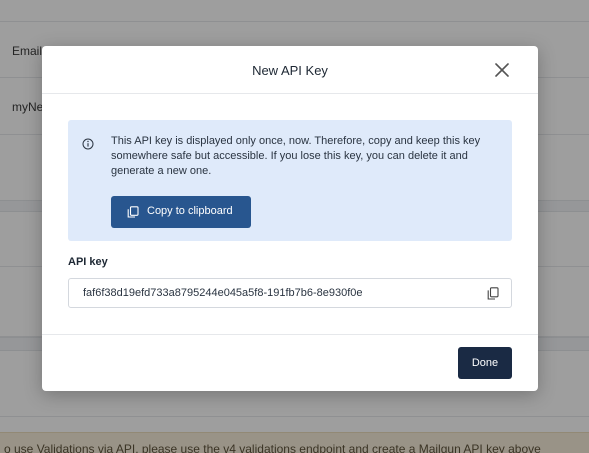 This screenshot has height=453, width=589. What do you see at coordinates (290, 334) in the screenshot?
I see `modal-footer-divider` at bounding box center [290, 334].